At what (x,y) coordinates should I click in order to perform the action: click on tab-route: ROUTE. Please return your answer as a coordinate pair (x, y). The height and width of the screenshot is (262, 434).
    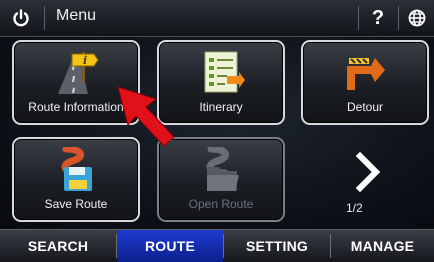
    Looking at the image, I should click on (170, 246).